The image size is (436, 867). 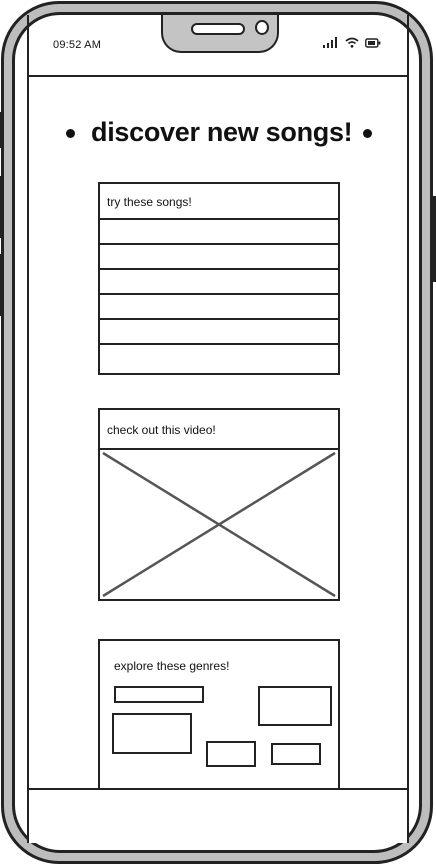 I want to click on battery-icon, so click(x=373, y=43).